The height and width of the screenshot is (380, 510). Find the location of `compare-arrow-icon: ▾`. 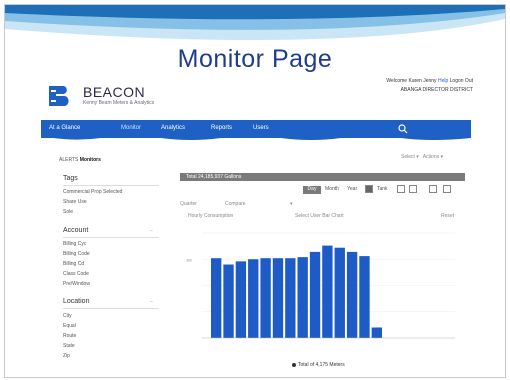

compare-arrow-icon: ▾ is located at coordinates (291, 204).